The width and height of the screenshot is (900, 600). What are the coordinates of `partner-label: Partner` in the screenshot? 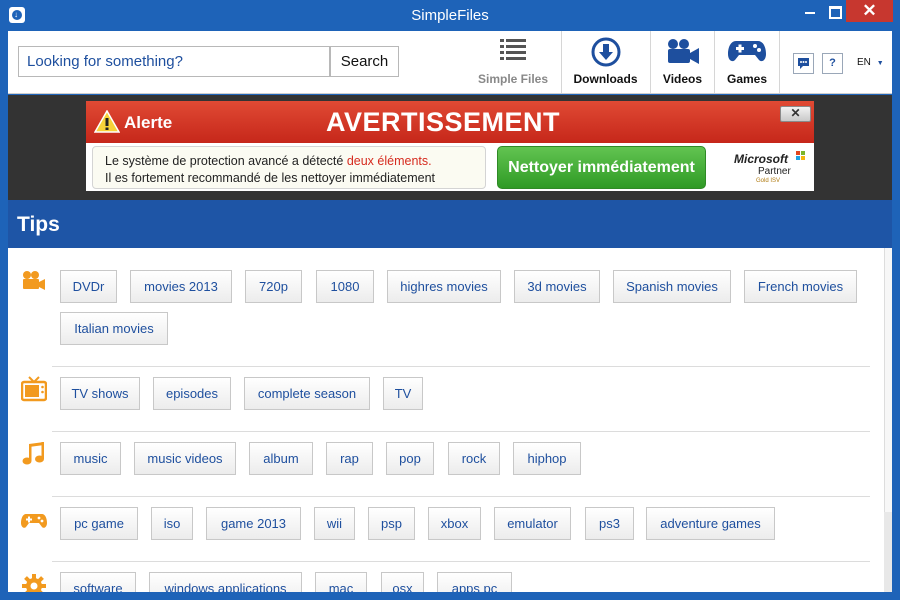 It's located at (774, 171).